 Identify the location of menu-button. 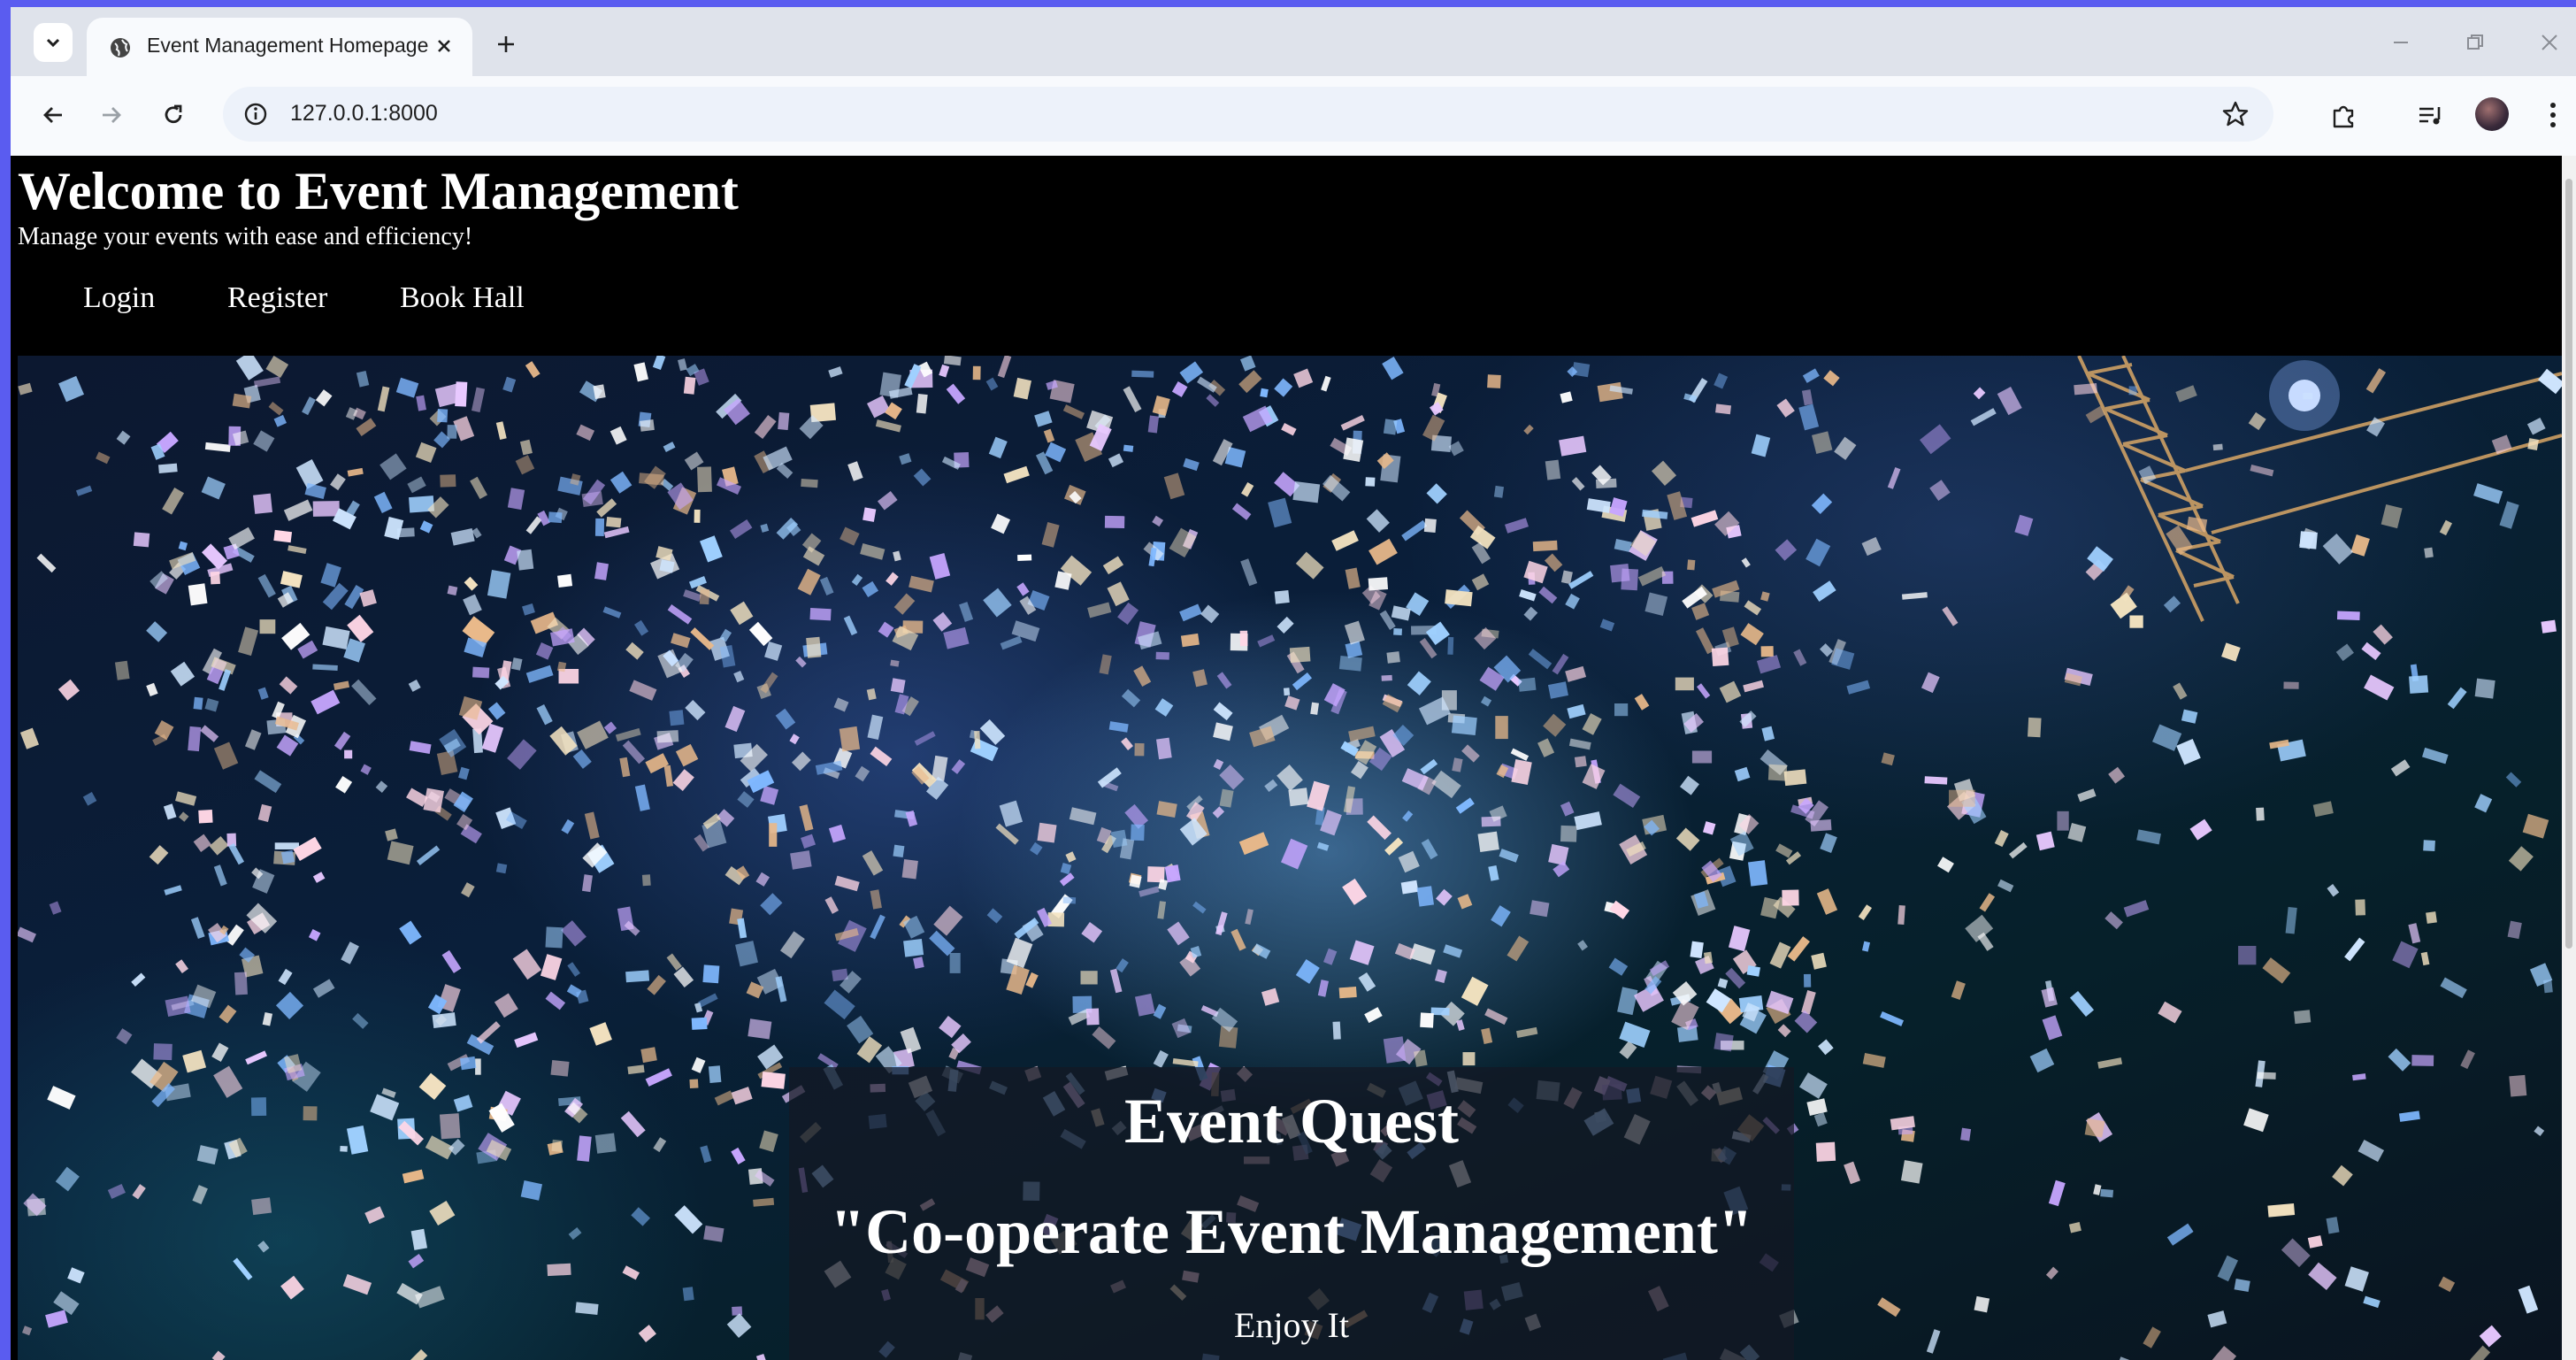
(2553, 115).